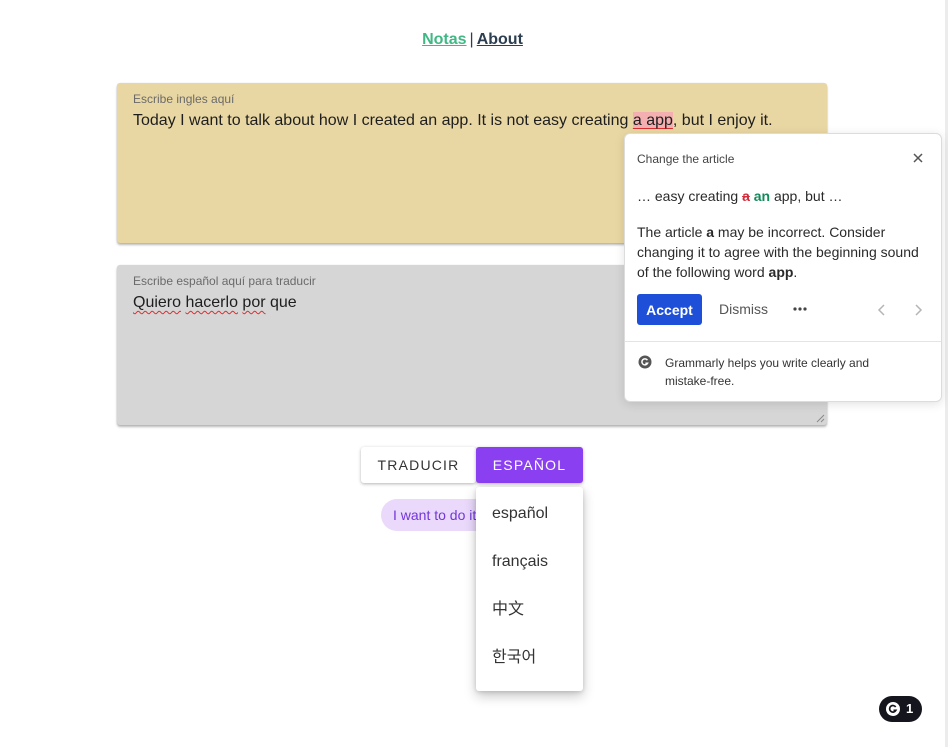 This screenshot has height=747, width=948. What do you see at coordinates (529, 610) in the screenshot?
I see `language-option-zh: 中文` at bounding box center [529, 610].